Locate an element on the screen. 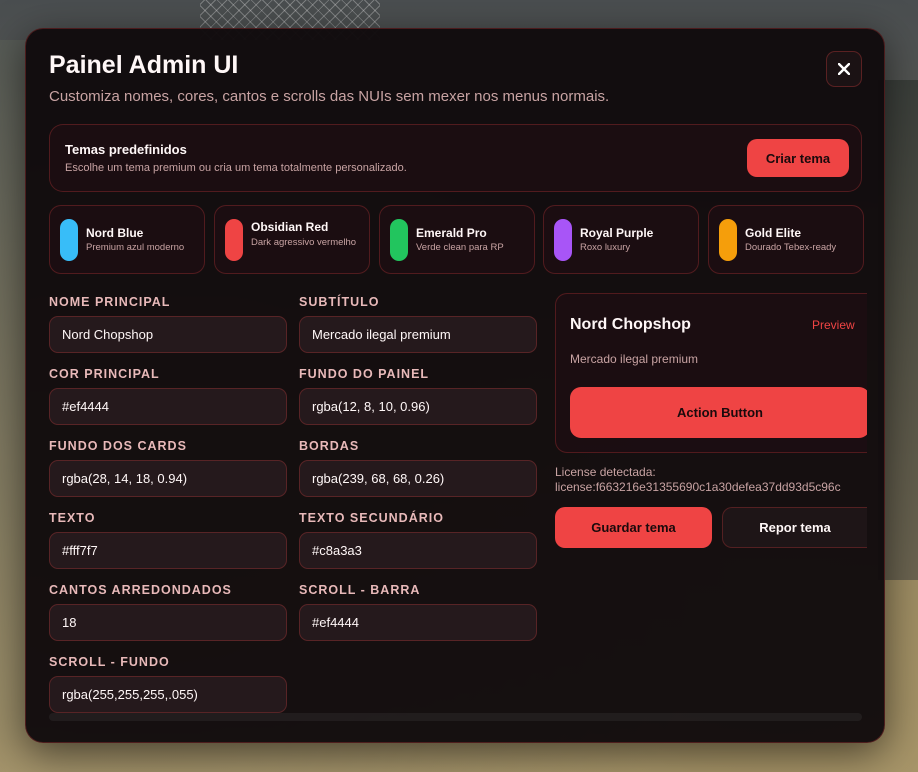 This screenshot has width=918, height=772. field-label-texto-secundario: Texto secundário is located at coordinates (371, 518).